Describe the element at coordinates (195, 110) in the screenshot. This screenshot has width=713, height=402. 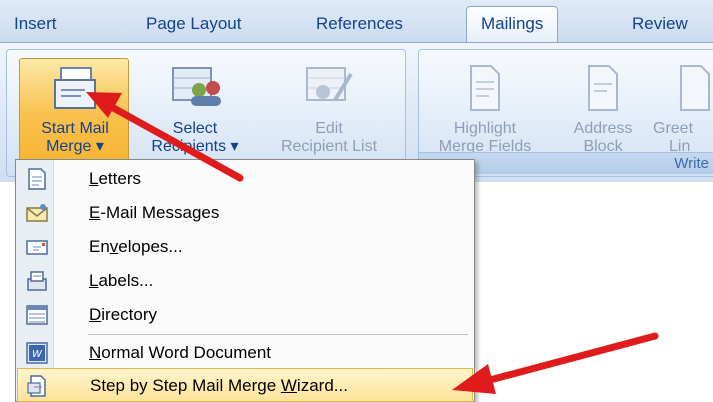
I see `select-recipients-button: Select Recipients ▾` at that location.